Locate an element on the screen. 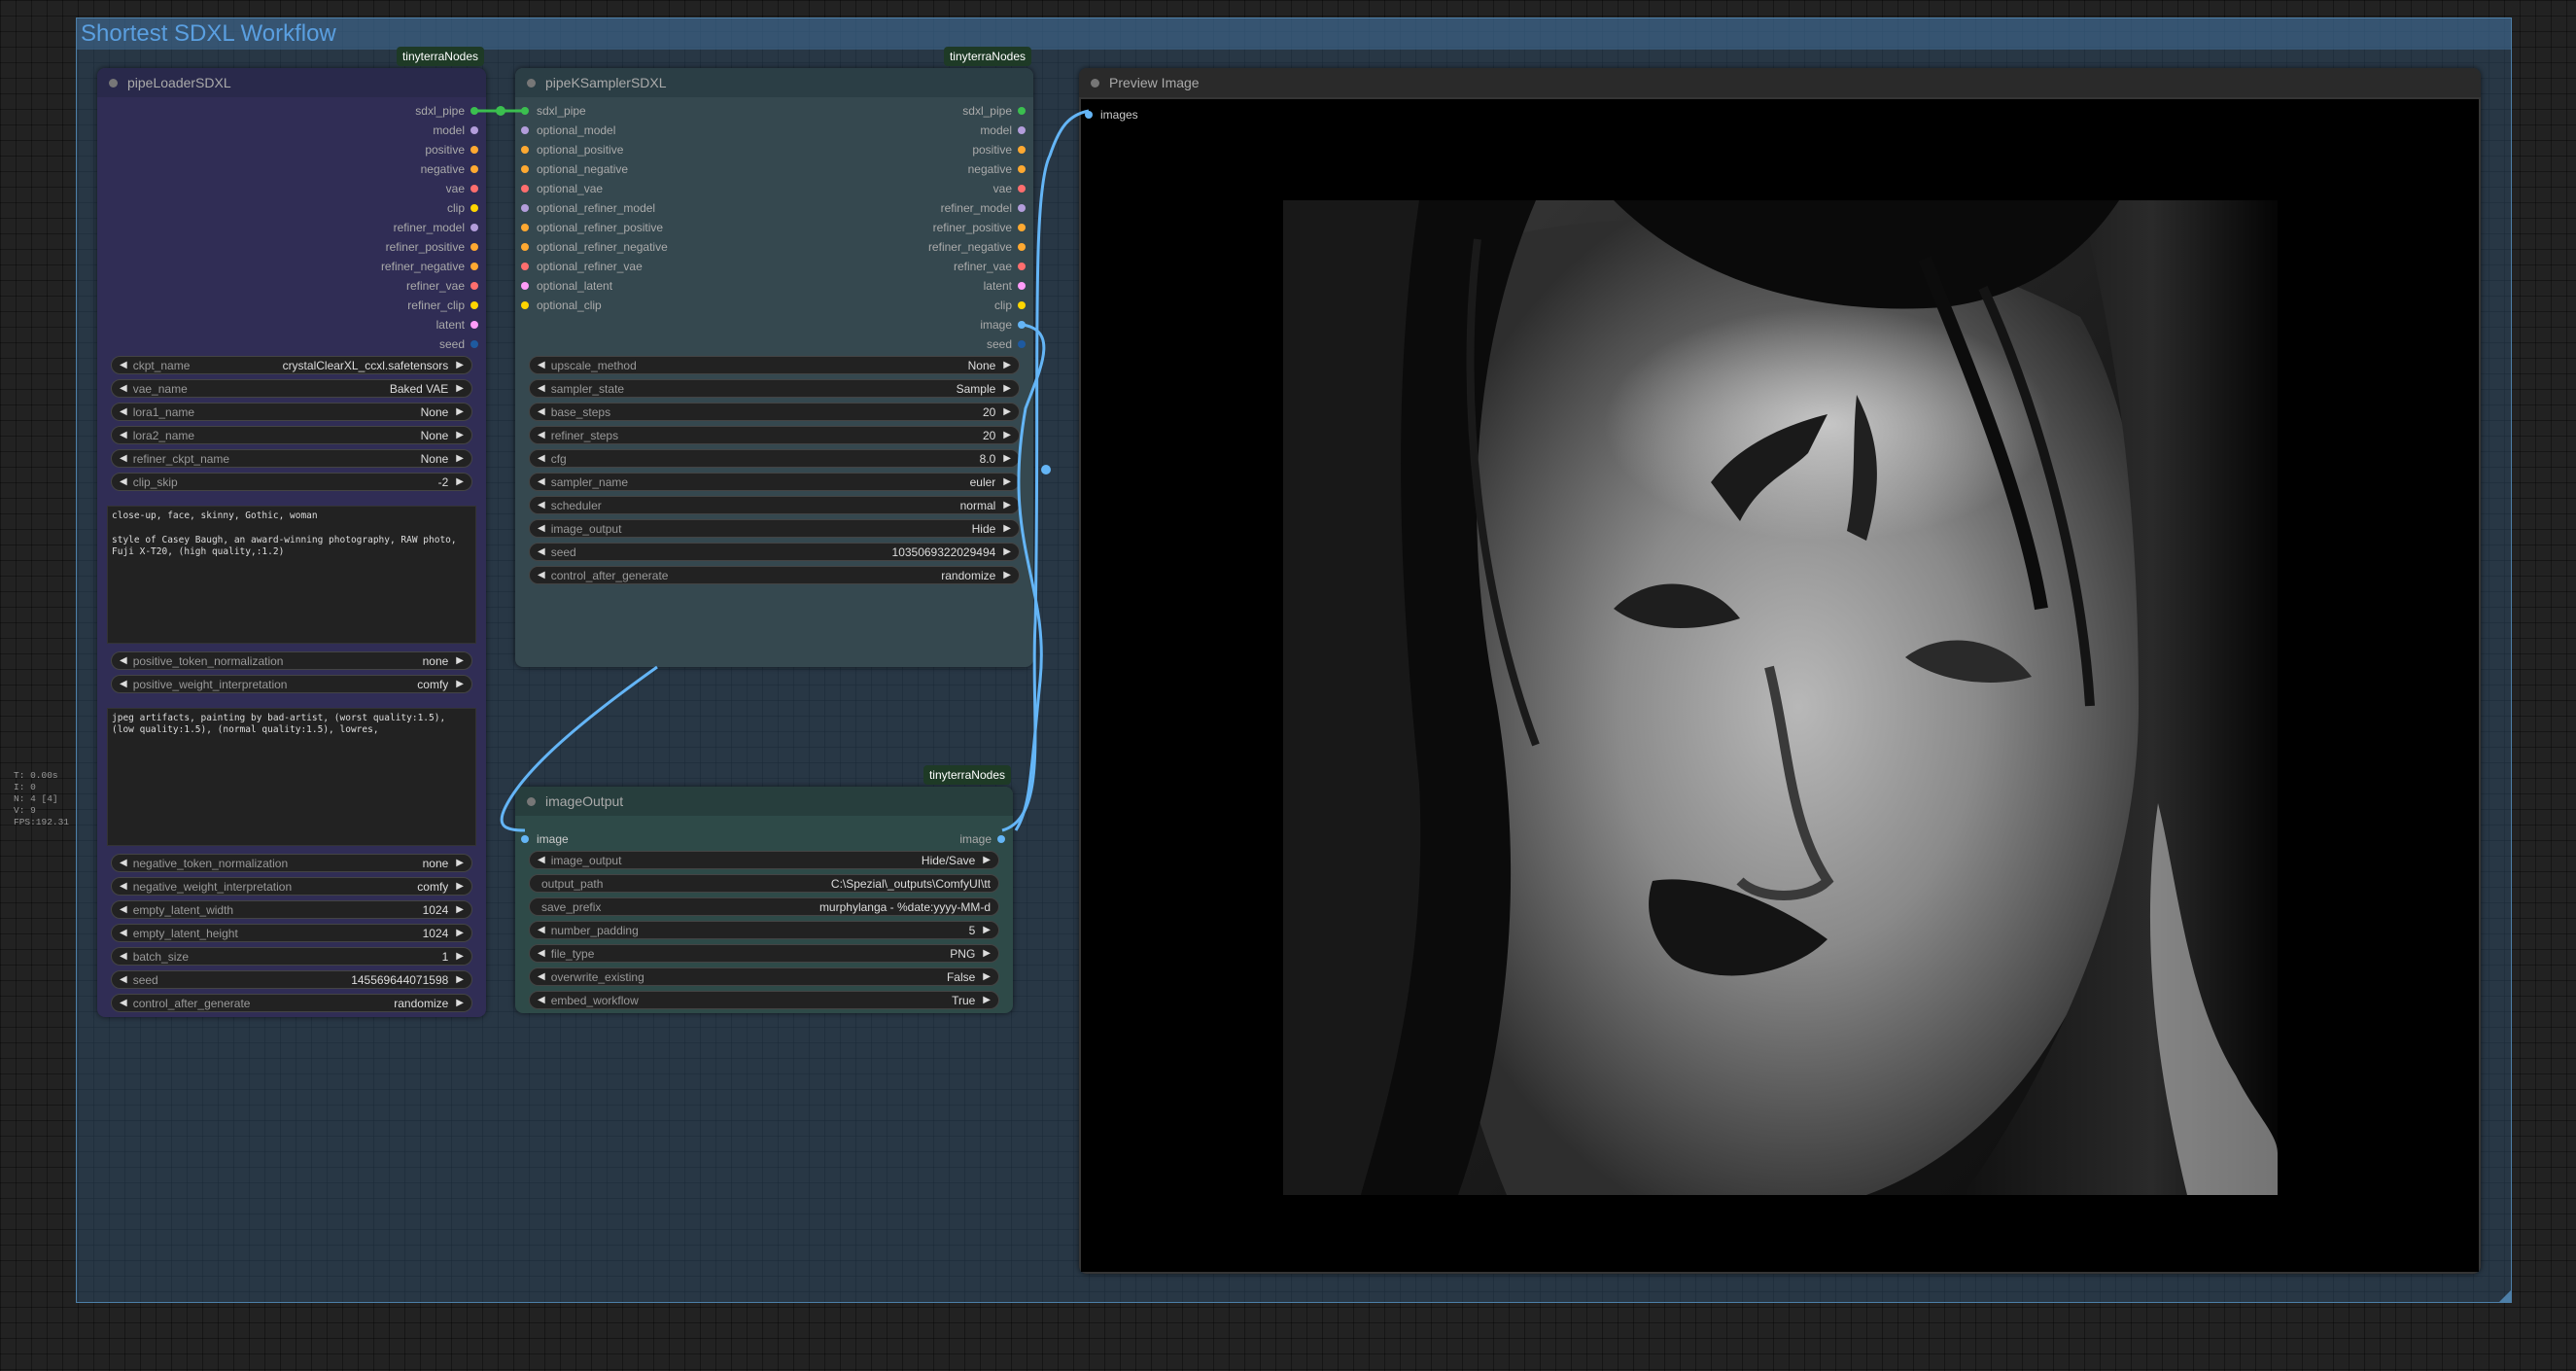 This screenshot has height=1371, width=2576. widget-control-after-generate: ◀ control_after_generate randomize ▶ is located at coordinates (775, 575).